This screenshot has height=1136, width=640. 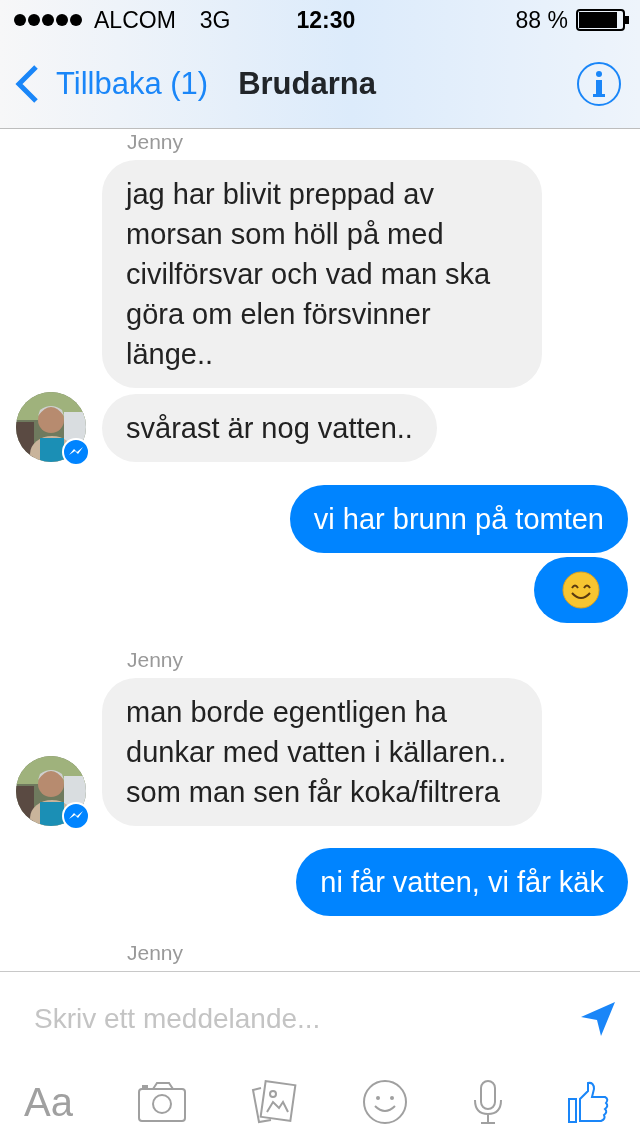 I want to click on battery-icon, so click(x=603, y=20).